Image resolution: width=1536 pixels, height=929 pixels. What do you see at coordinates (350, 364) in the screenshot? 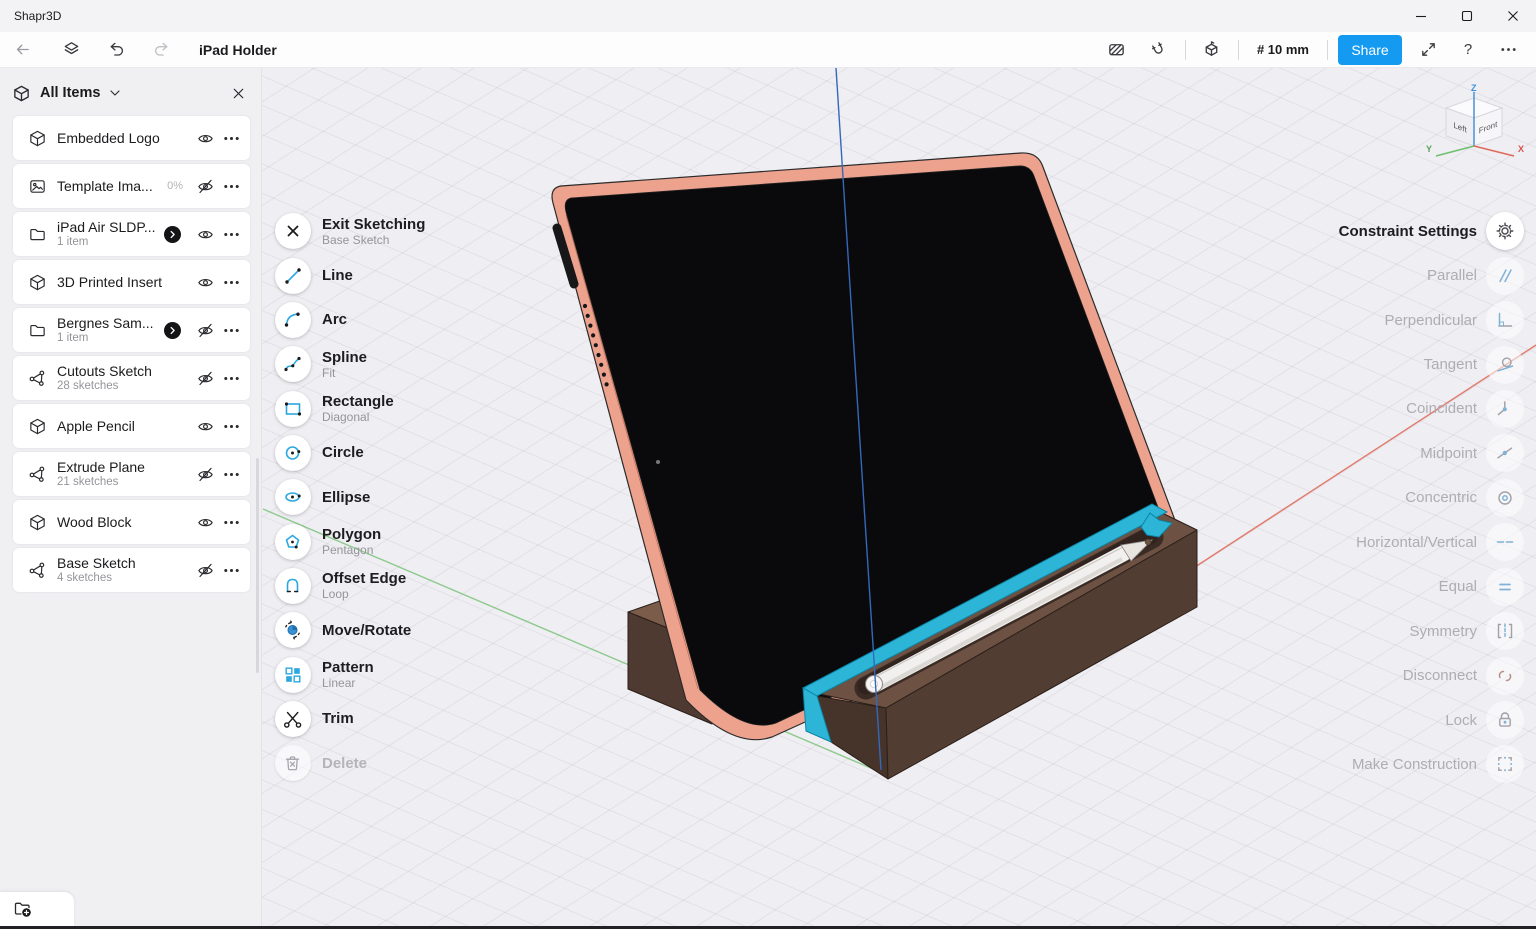
I see `tool-spline: Spline Fit` at bounding box center [350, 364].